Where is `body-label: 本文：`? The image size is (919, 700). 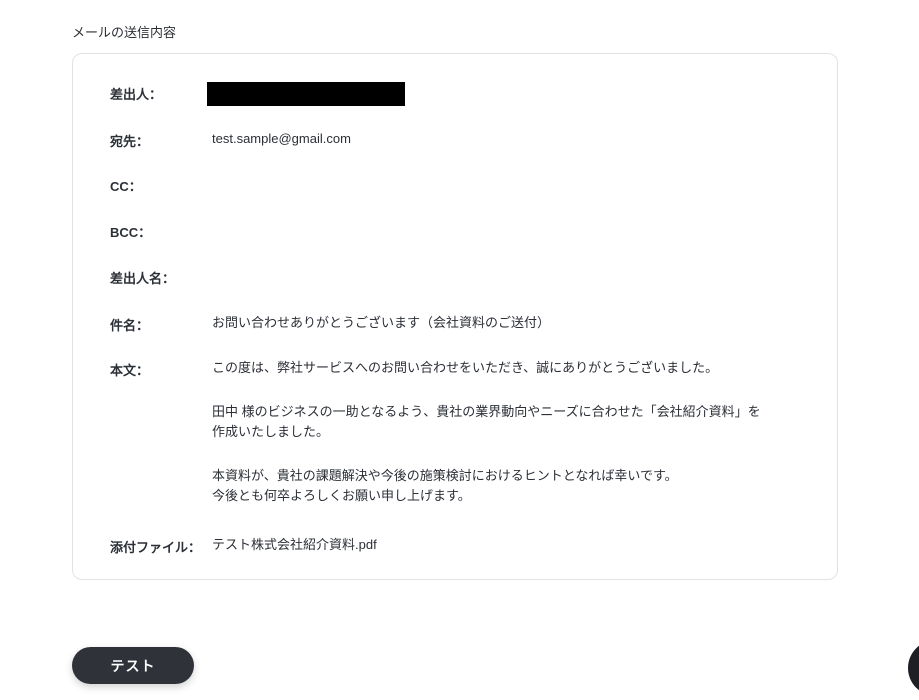
body-label: 本文： is located at coordinates (130, 370).